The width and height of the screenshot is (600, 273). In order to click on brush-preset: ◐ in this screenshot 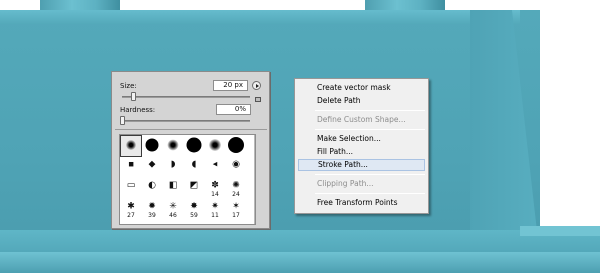, I will do `click(152, 188)`.